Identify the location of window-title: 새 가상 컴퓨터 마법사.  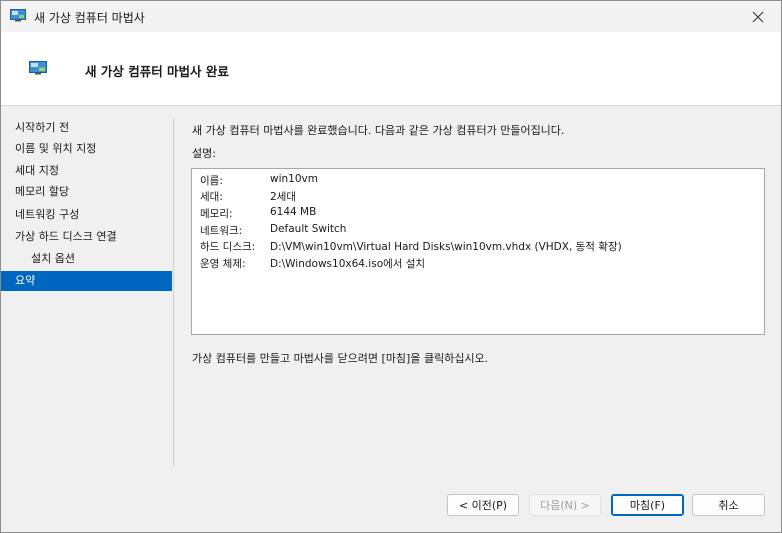
(89, 18).